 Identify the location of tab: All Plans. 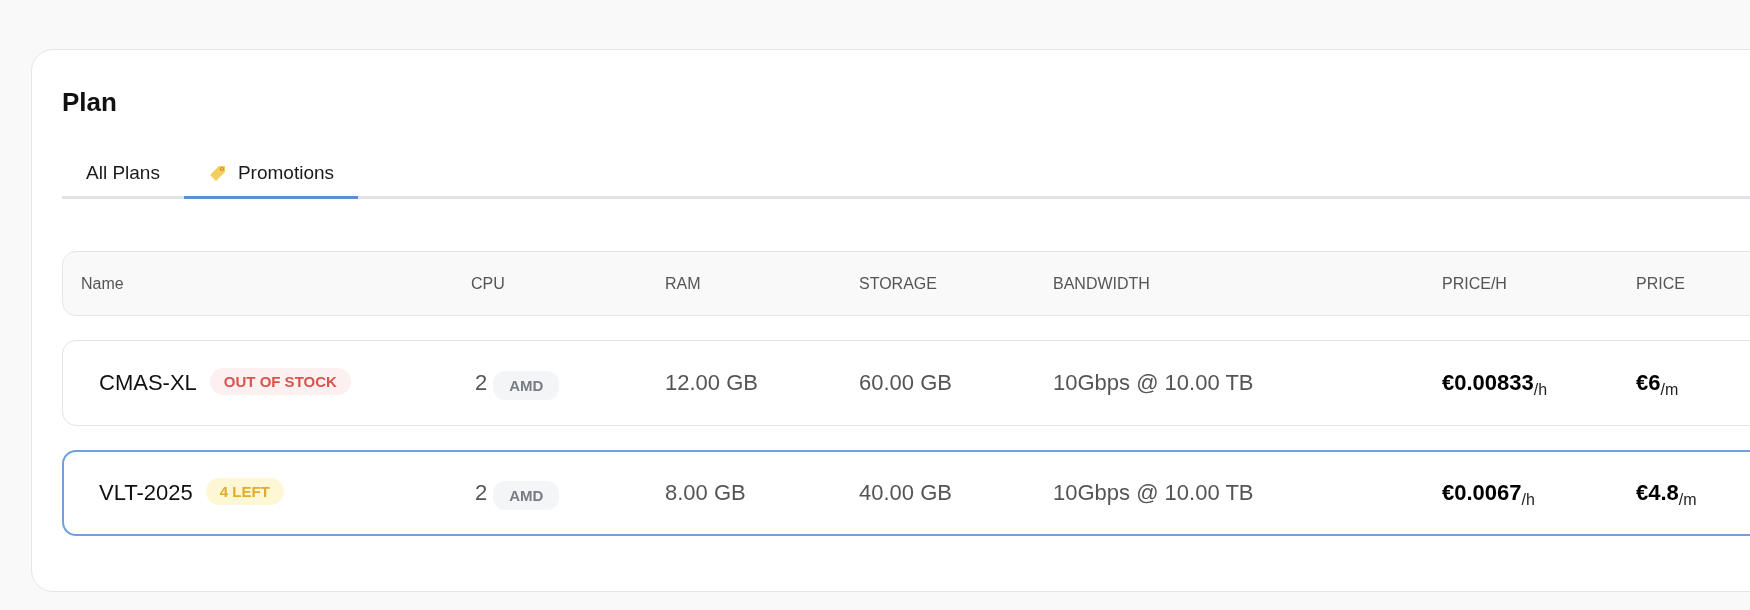
(123, 176).